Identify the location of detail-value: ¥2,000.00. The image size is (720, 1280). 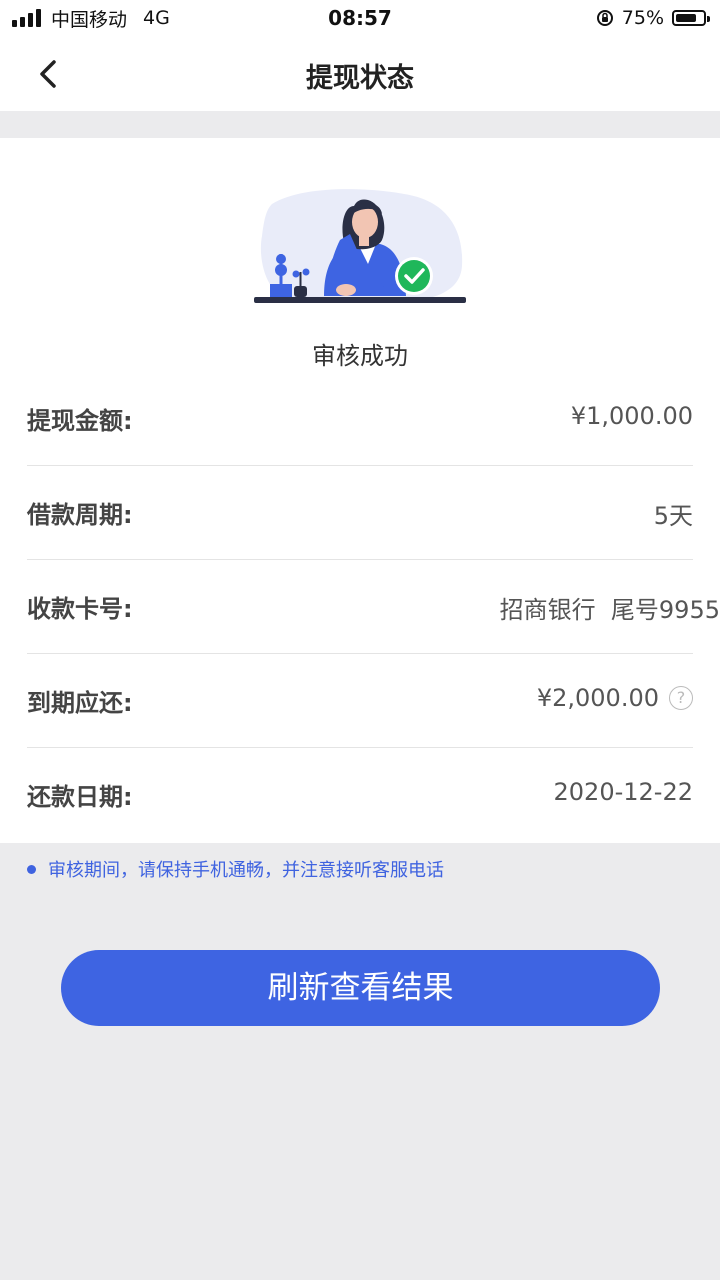
(597, 698).